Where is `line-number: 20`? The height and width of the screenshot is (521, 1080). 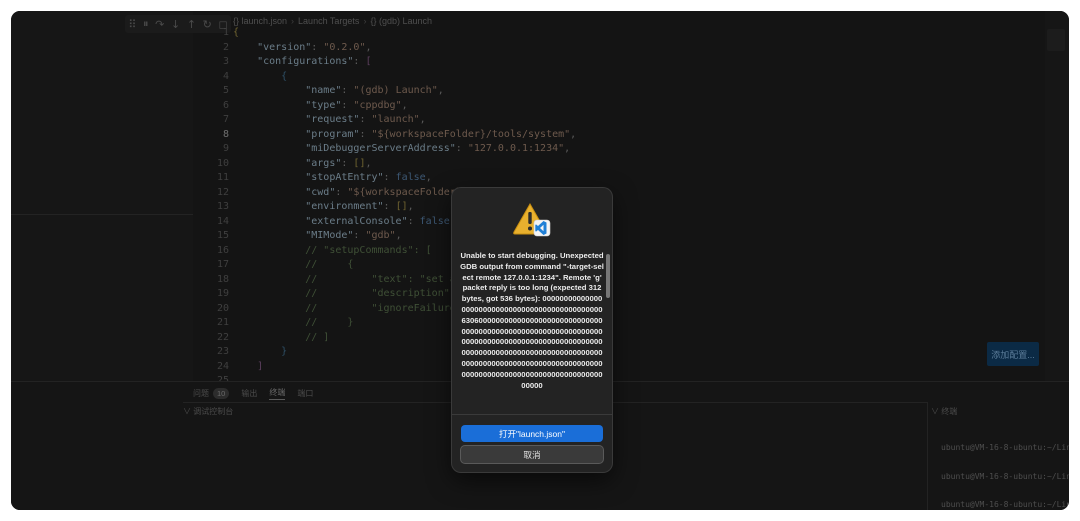 line-number: 20 is located at coordinates (222, 308).